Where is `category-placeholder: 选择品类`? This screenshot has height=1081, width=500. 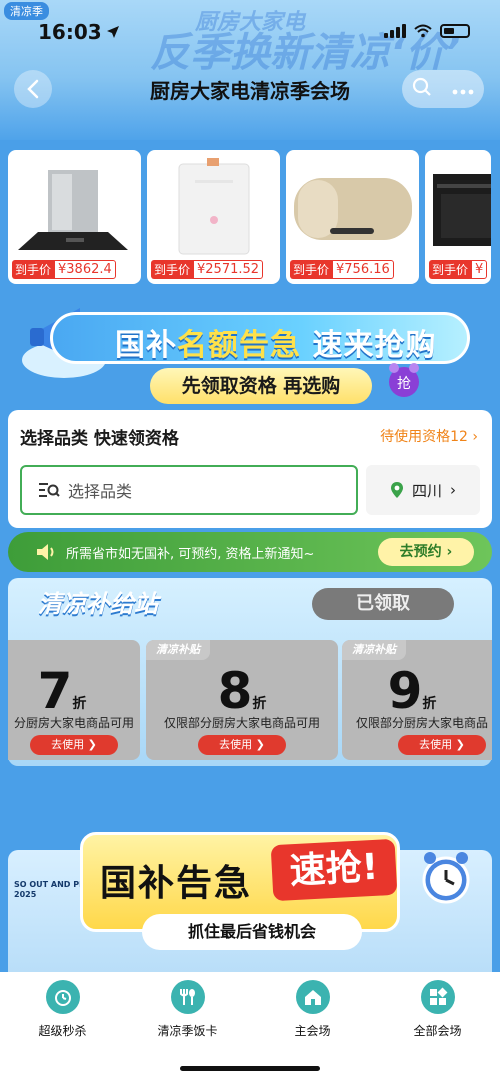
category-placeholder: 选择品类 is located at coordinates (100, 491).